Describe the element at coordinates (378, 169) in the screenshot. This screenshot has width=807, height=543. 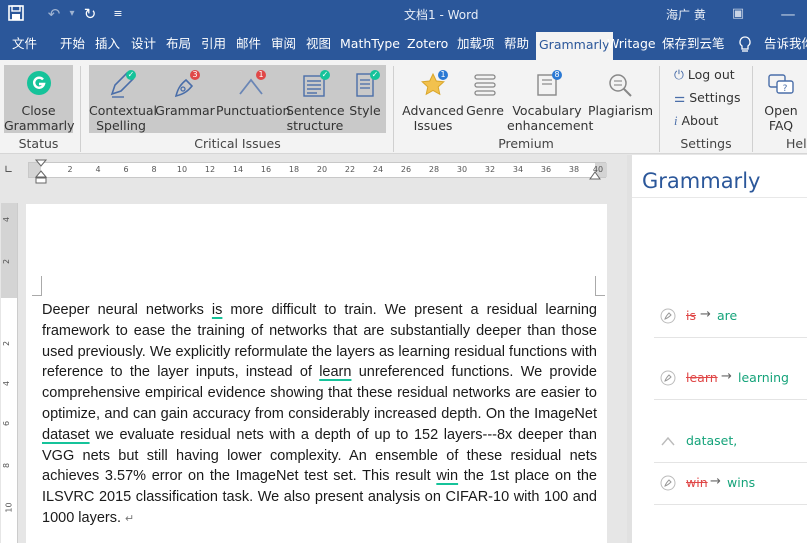
I see `ruler-number: 24` at that location.